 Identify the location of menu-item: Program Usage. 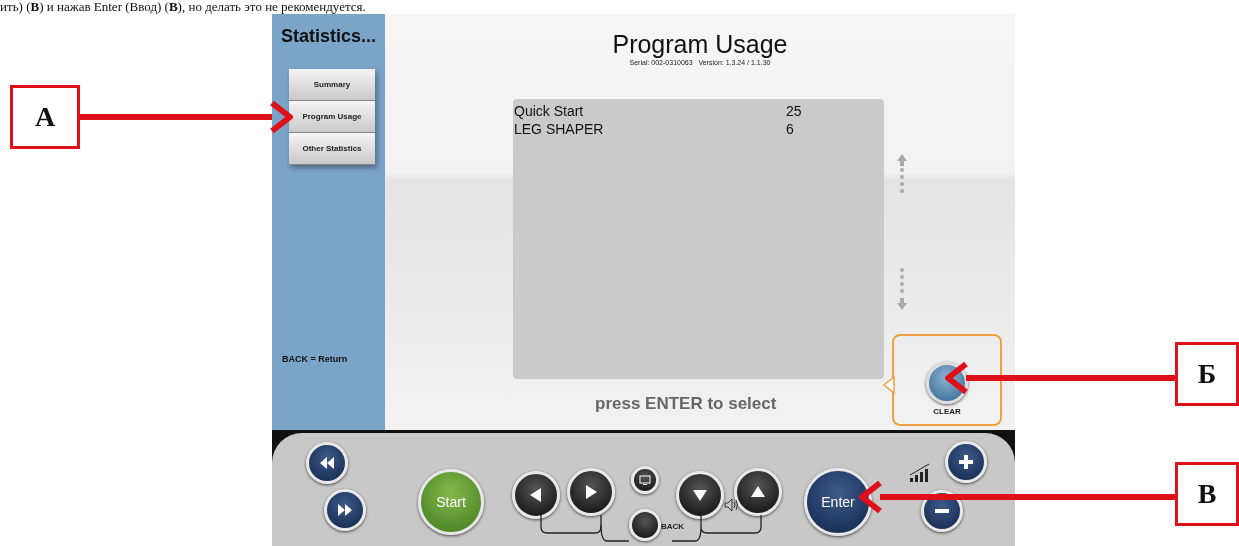
(332, 117).